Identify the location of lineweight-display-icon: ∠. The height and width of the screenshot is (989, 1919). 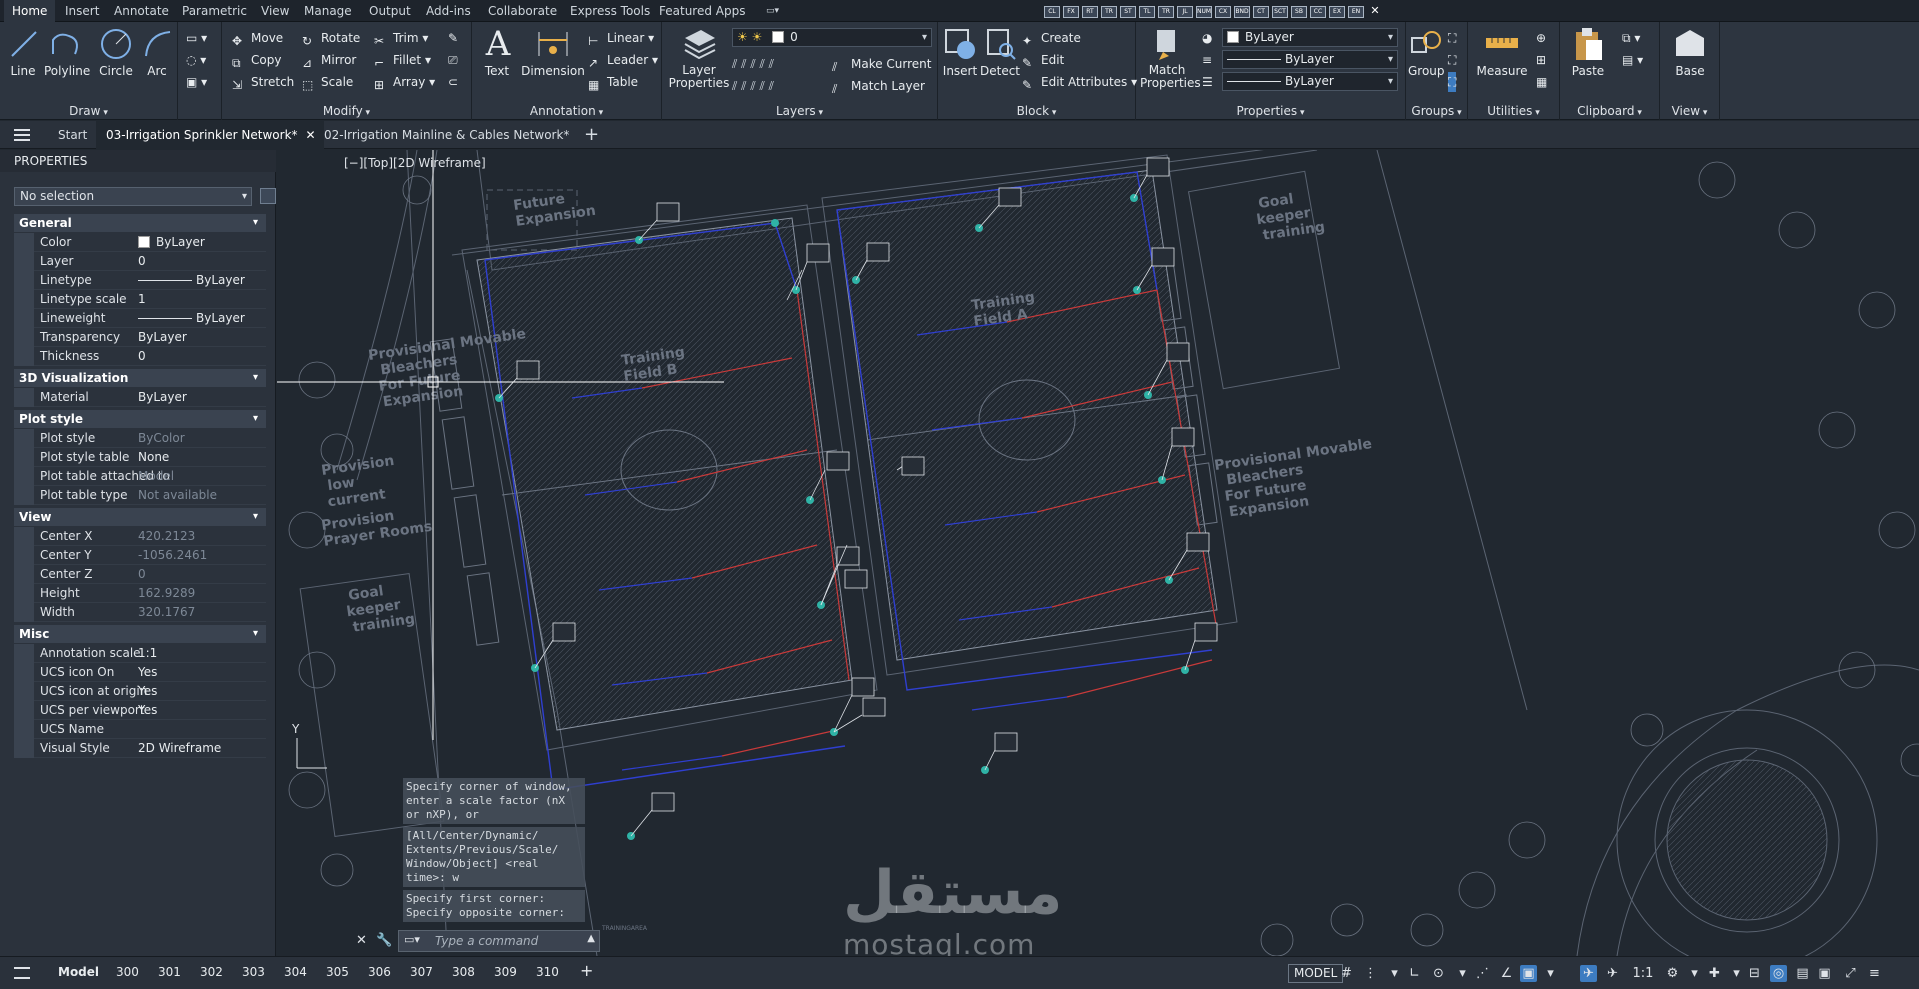
(1506, 973).